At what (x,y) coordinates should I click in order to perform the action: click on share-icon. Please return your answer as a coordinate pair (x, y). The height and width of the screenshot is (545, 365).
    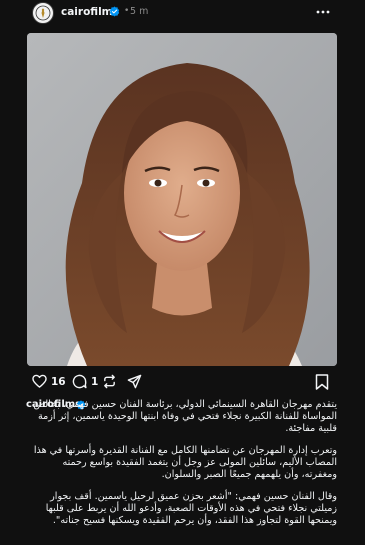
    Looking at the image, I should click on (134, 381).